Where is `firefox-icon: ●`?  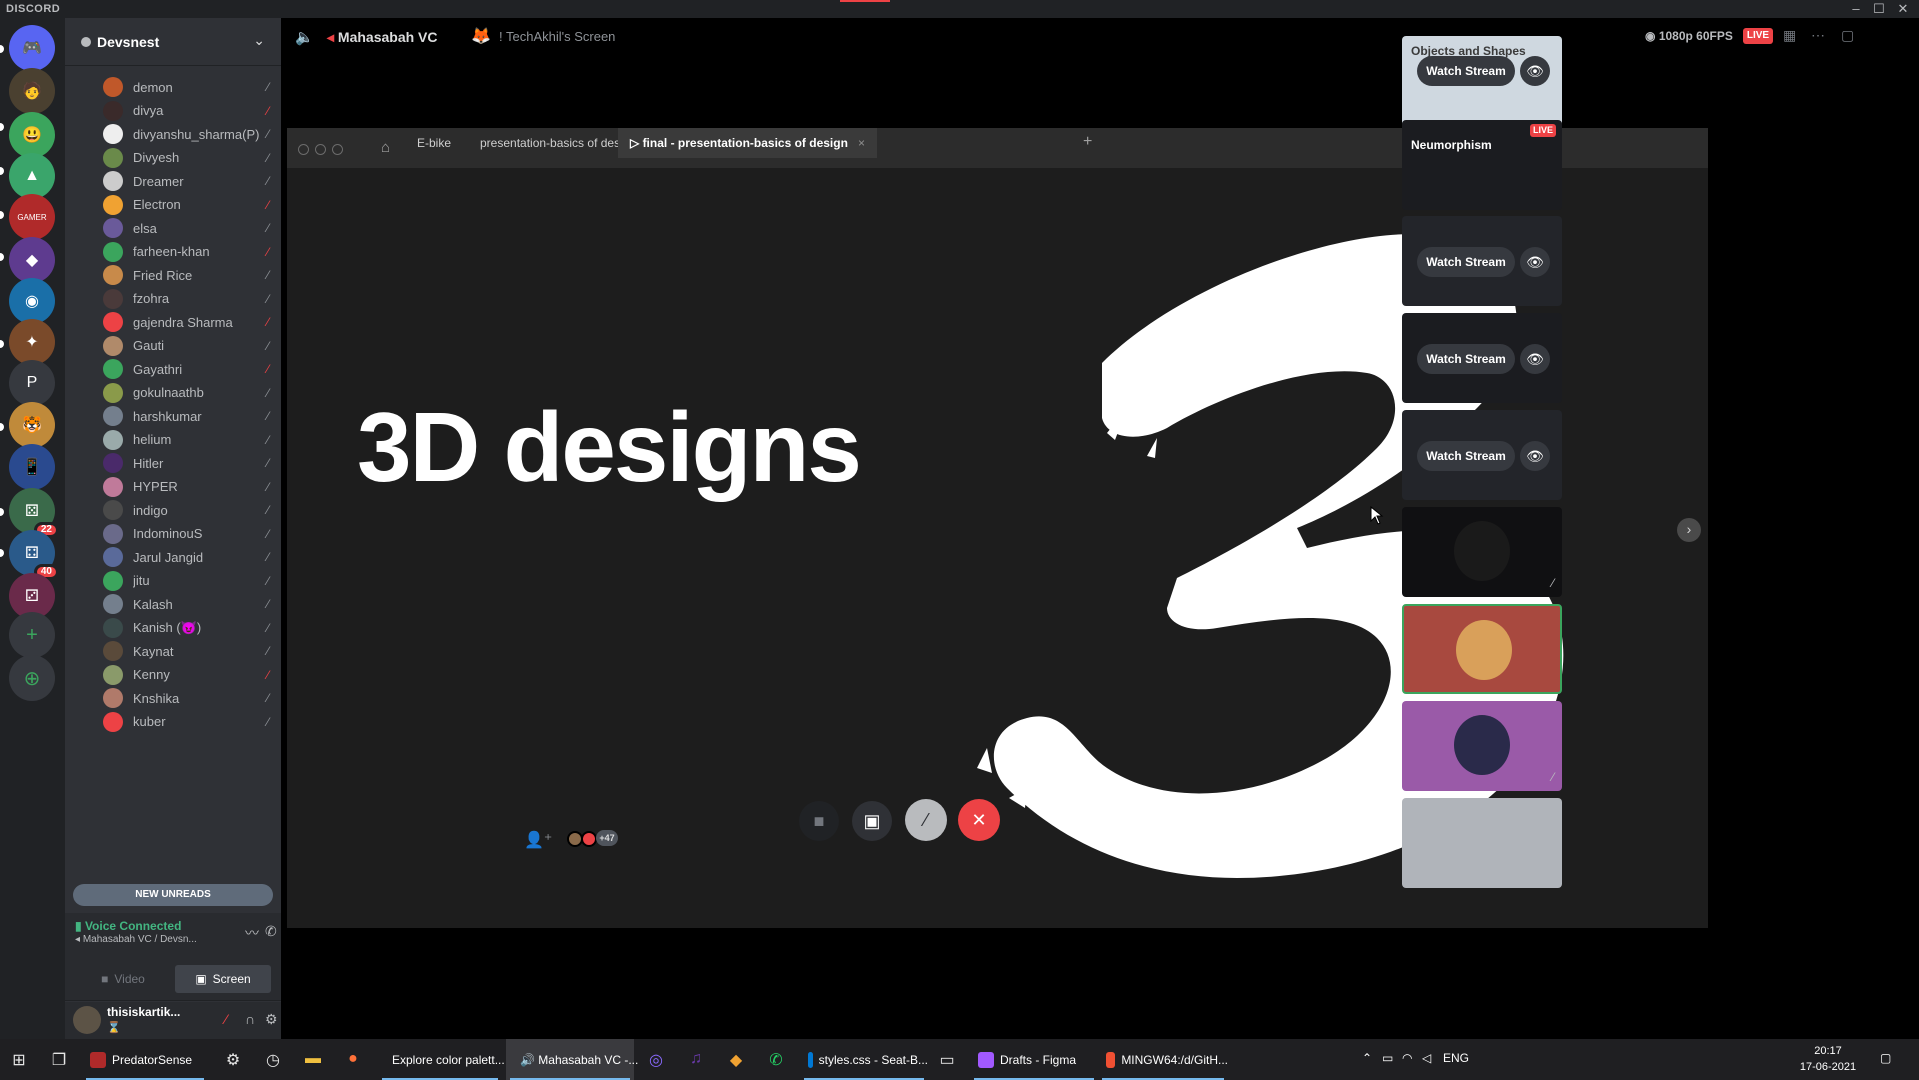 firefox-icon: ● is located at coordinates (353, 1059).